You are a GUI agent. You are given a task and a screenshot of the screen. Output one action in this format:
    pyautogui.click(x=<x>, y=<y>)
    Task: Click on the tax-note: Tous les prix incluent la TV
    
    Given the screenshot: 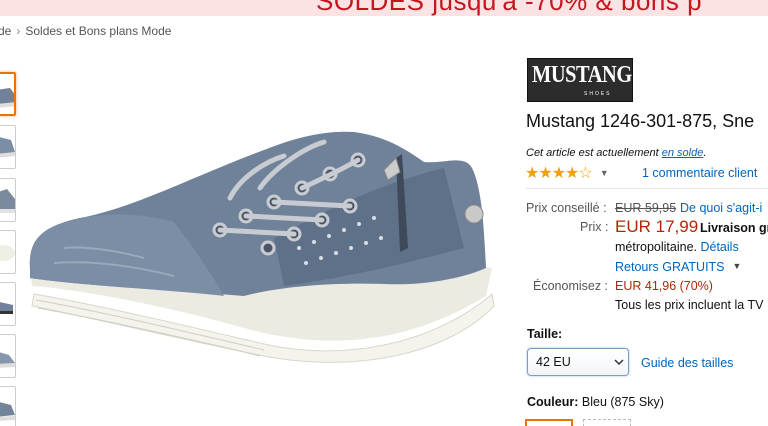 What is the action you would take?
    pyautogui.click(x=689, y=305)
    